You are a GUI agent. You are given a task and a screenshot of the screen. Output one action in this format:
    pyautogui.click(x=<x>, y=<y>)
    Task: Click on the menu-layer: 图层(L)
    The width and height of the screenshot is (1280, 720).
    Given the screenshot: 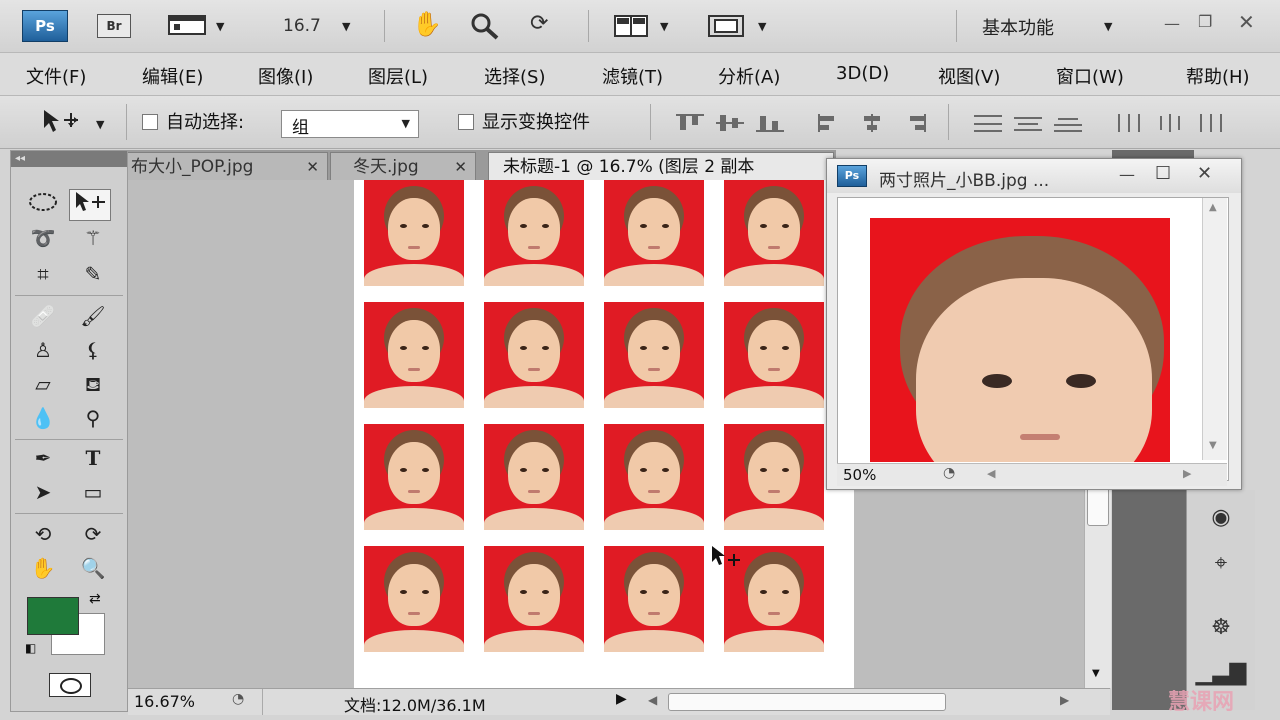 What is the action you would take?
    pyautogui.click(x=398, y=76)
    